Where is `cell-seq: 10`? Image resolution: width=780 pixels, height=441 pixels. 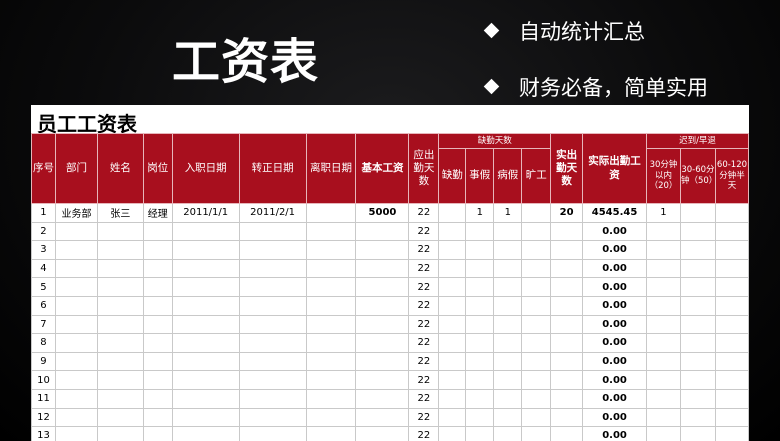
cell-seq: 10 is located at coordinates (43, 380).